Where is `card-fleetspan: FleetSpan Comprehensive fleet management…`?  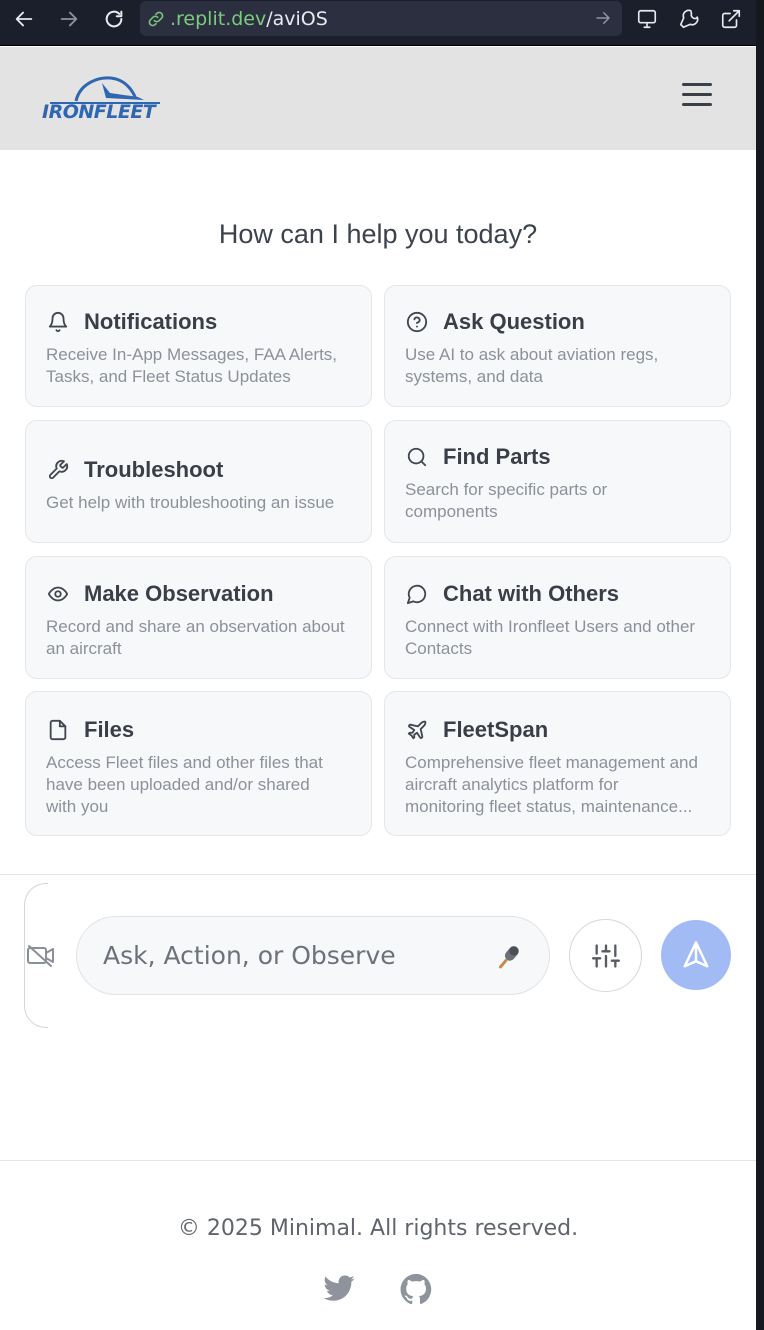 card-fleetspan: FleetSpan Comprehensive fleet management… is located at coordinates (557, 763).